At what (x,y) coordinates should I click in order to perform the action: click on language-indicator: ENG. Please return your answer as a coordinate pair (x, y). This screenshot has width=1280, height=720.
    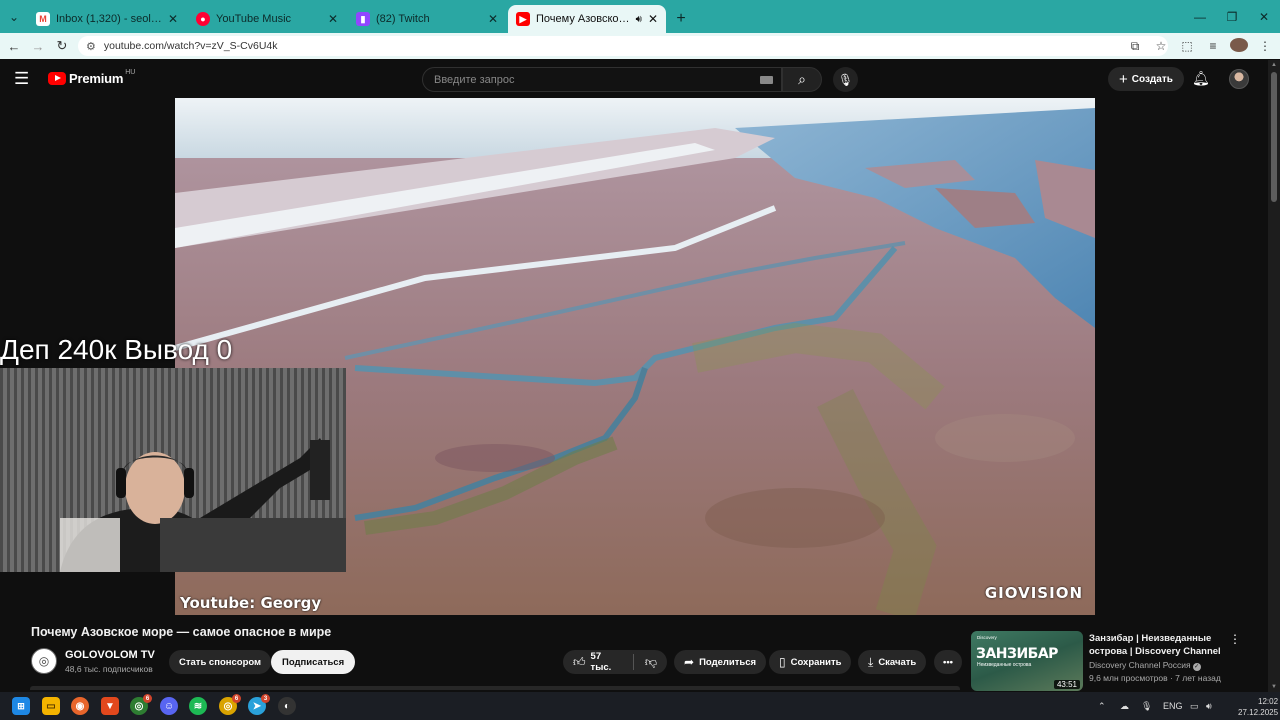
    Looking at the image, I should click on (1173, 706).